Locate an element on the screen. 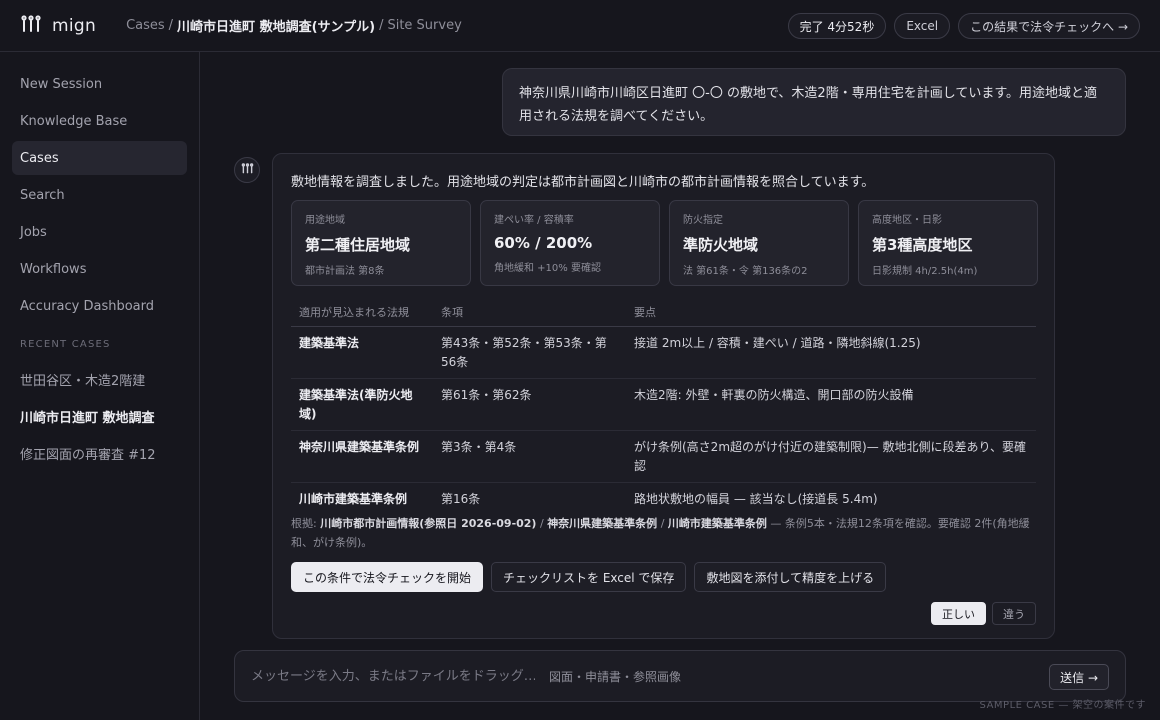  basis-prefix: 根拠: is located at coordinates (304, 523).